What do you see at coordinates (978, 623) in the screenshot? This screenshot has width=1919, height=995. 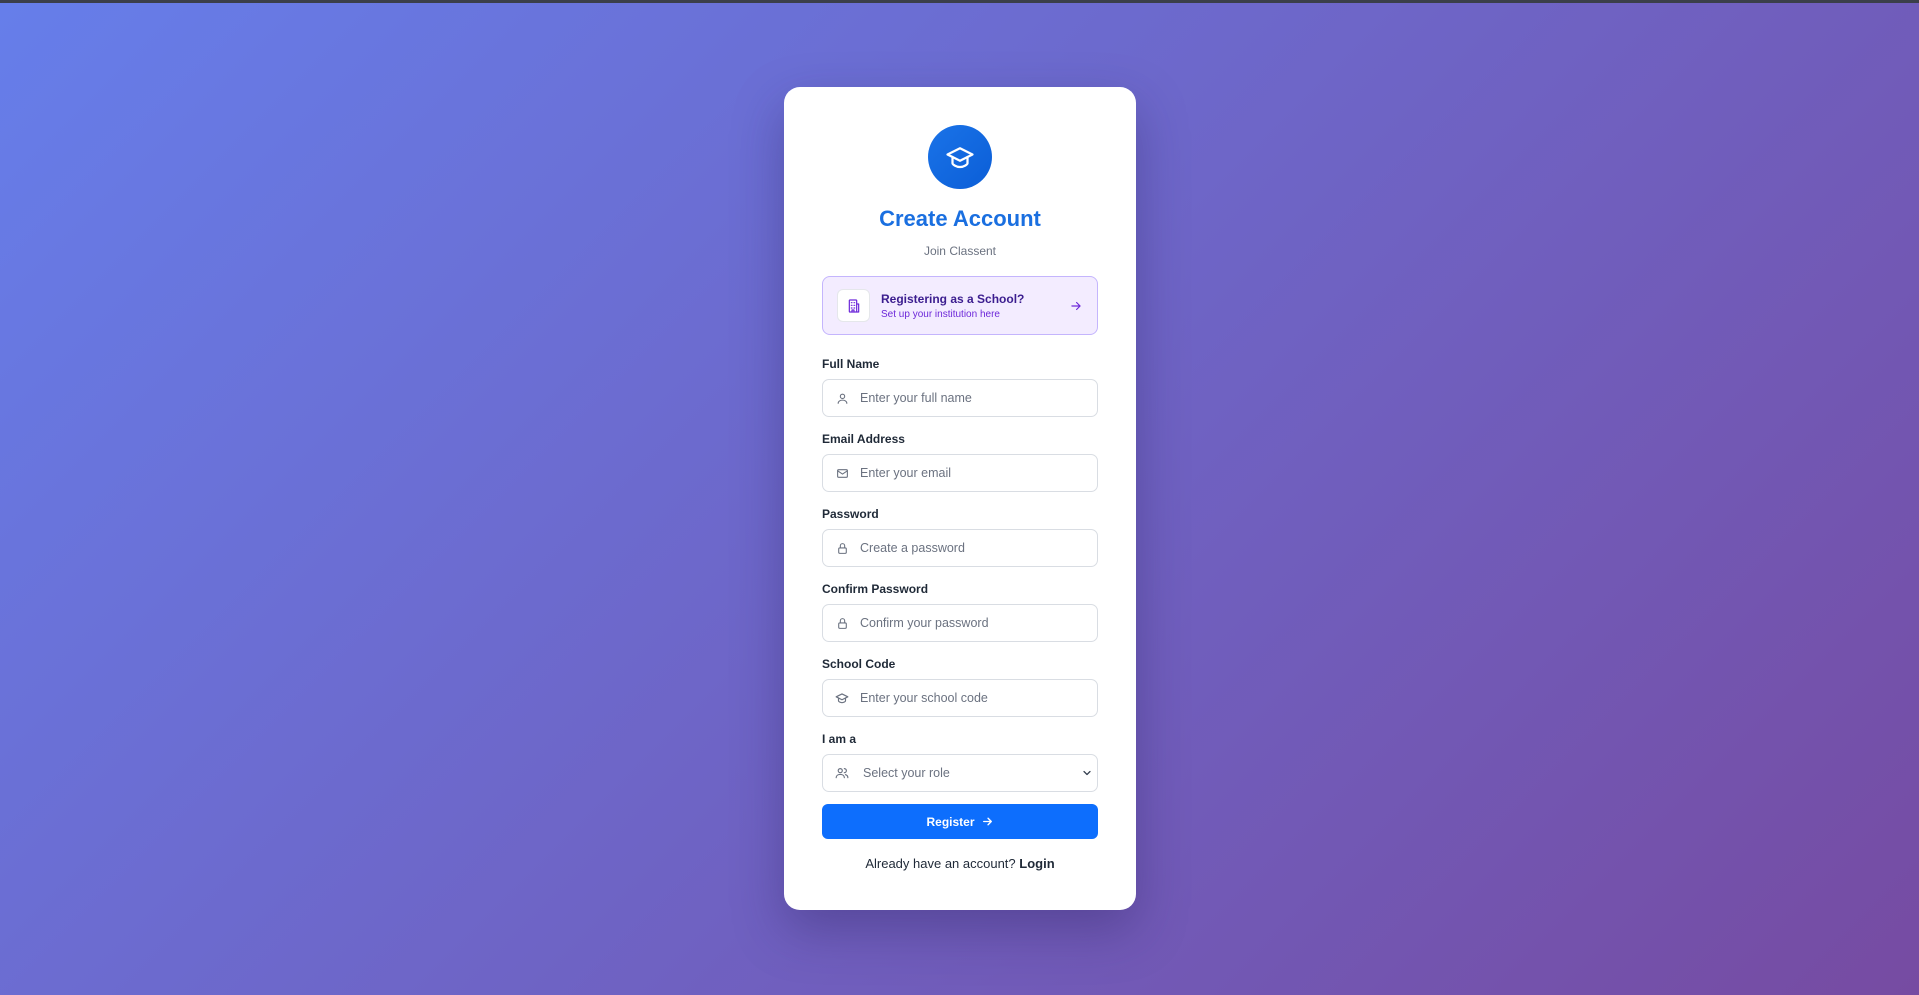 I see `confirm-password-input` at bounding box center [978, 623].